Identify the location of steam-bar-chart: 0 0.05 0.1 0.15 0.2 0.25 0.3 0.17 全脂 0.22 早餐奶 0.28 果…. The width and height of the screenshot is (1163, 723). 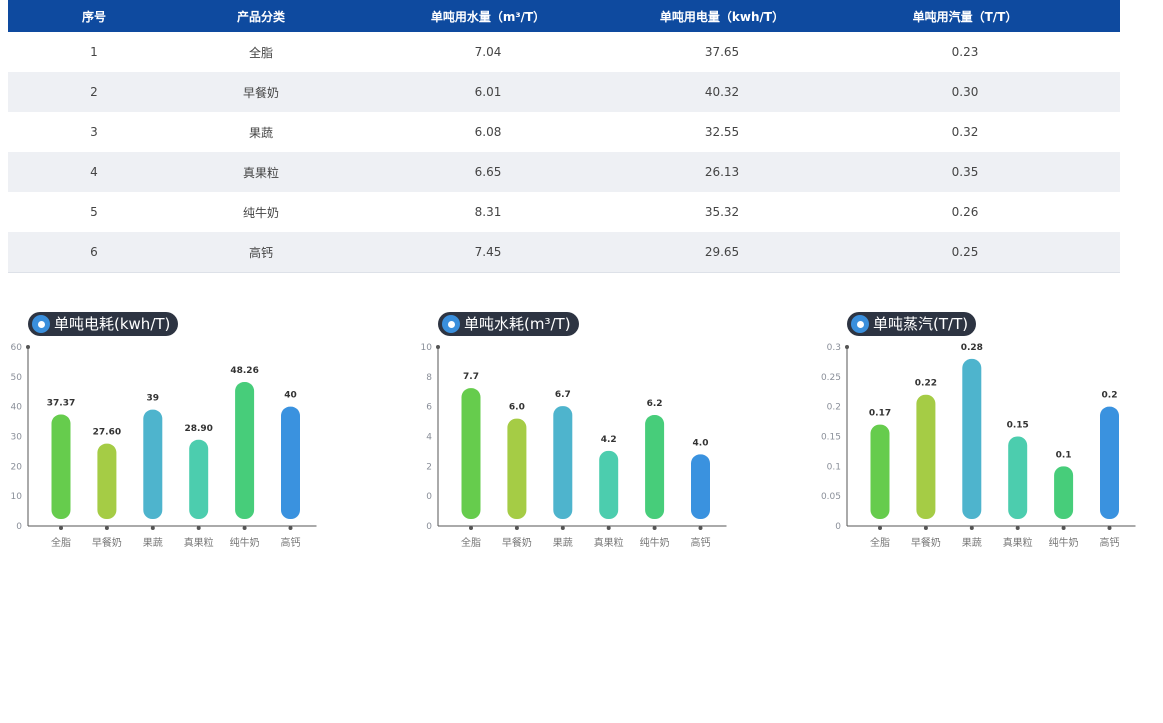
(978, 446).